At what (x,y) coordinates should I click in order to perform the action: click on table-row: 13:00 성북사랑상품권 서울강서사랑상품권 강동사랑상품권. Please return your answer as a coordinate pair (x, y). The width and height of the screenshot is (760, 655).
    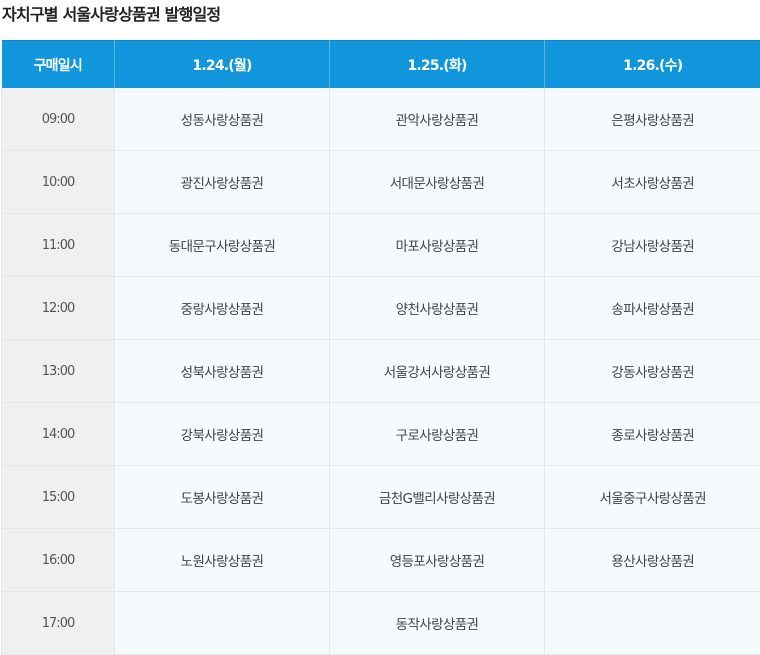
    Looking at the image, I should click on (380, 371).